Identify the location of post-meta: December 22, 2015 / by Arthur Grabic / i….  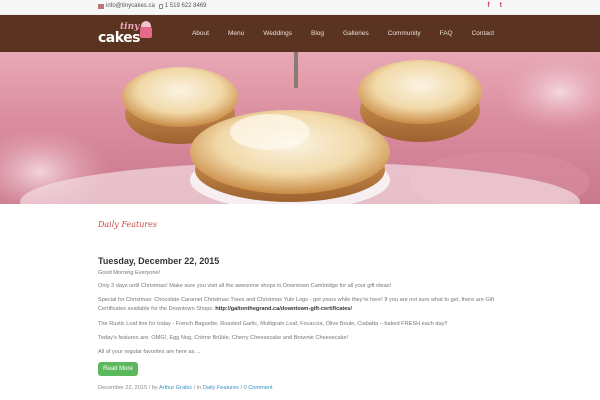
(185, 388).